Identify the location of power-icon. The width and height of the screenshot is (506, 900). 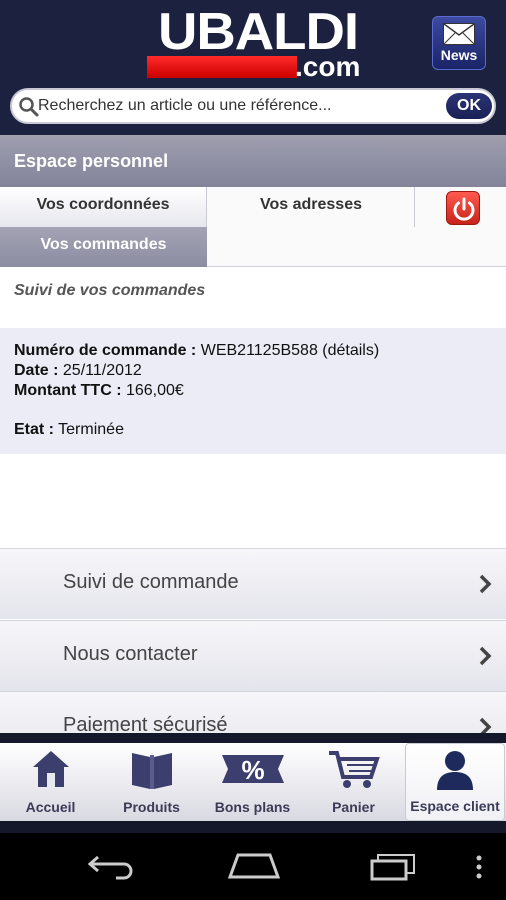
(464, 209).